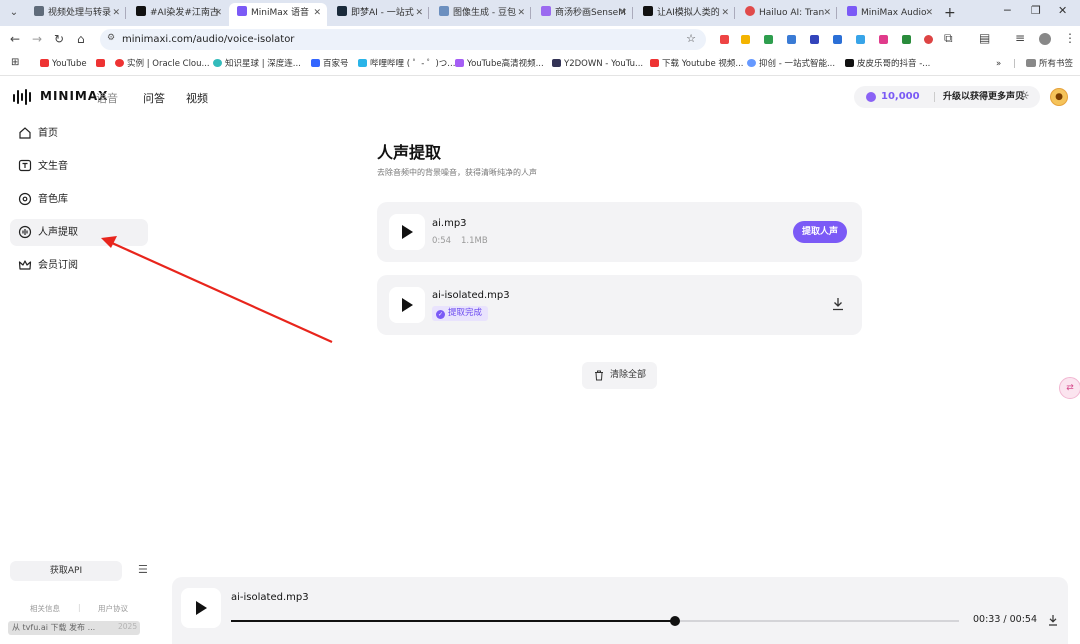 The height and width of the screenshot is (644, 1080). Describe the element at coordinates (208, 39) in the screenshot. I see `url-text: minimaxi.com/audio/voice-isolator` at that location.